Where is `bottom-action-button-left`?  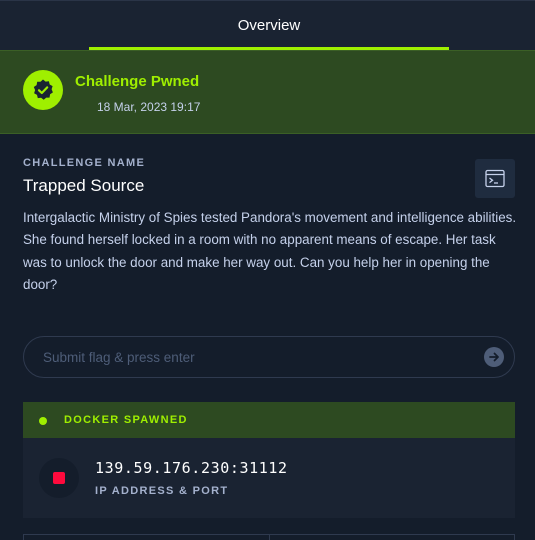 bottom-action-button-left is located at coordinates (146, 537).